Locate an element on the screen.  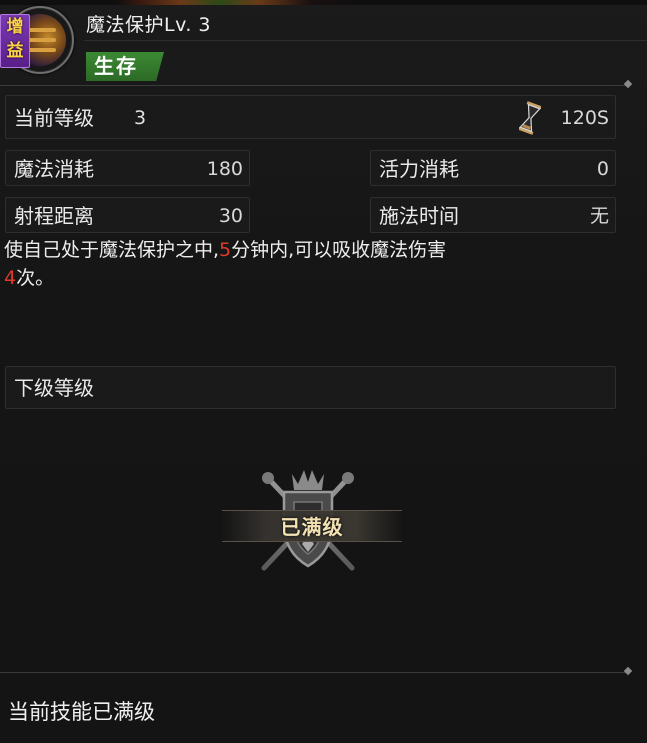
header-divider is located at coordinates (315, 85).